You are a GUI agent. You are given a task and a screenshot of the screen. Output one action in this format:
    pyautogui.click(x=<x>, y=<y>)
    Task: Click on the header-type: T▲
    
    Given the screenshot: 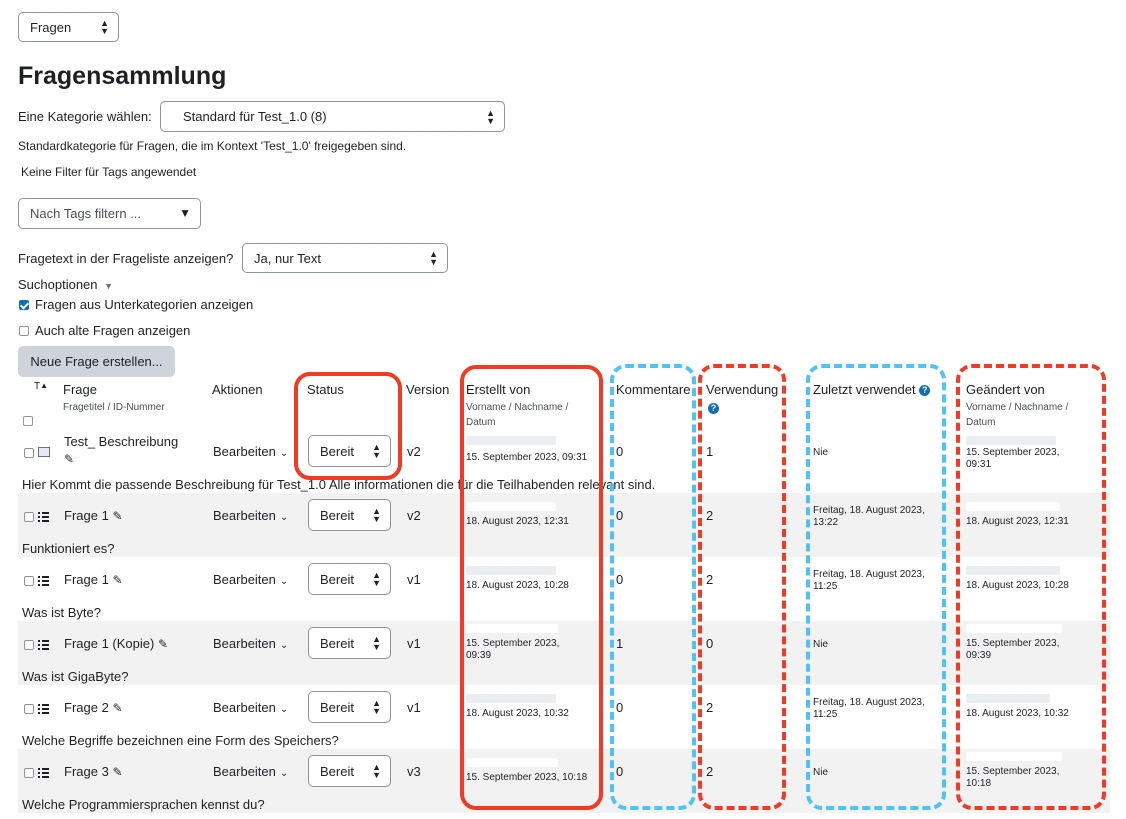 What is the action you would take?
    pyautogui.click(x=41, y=386)
    